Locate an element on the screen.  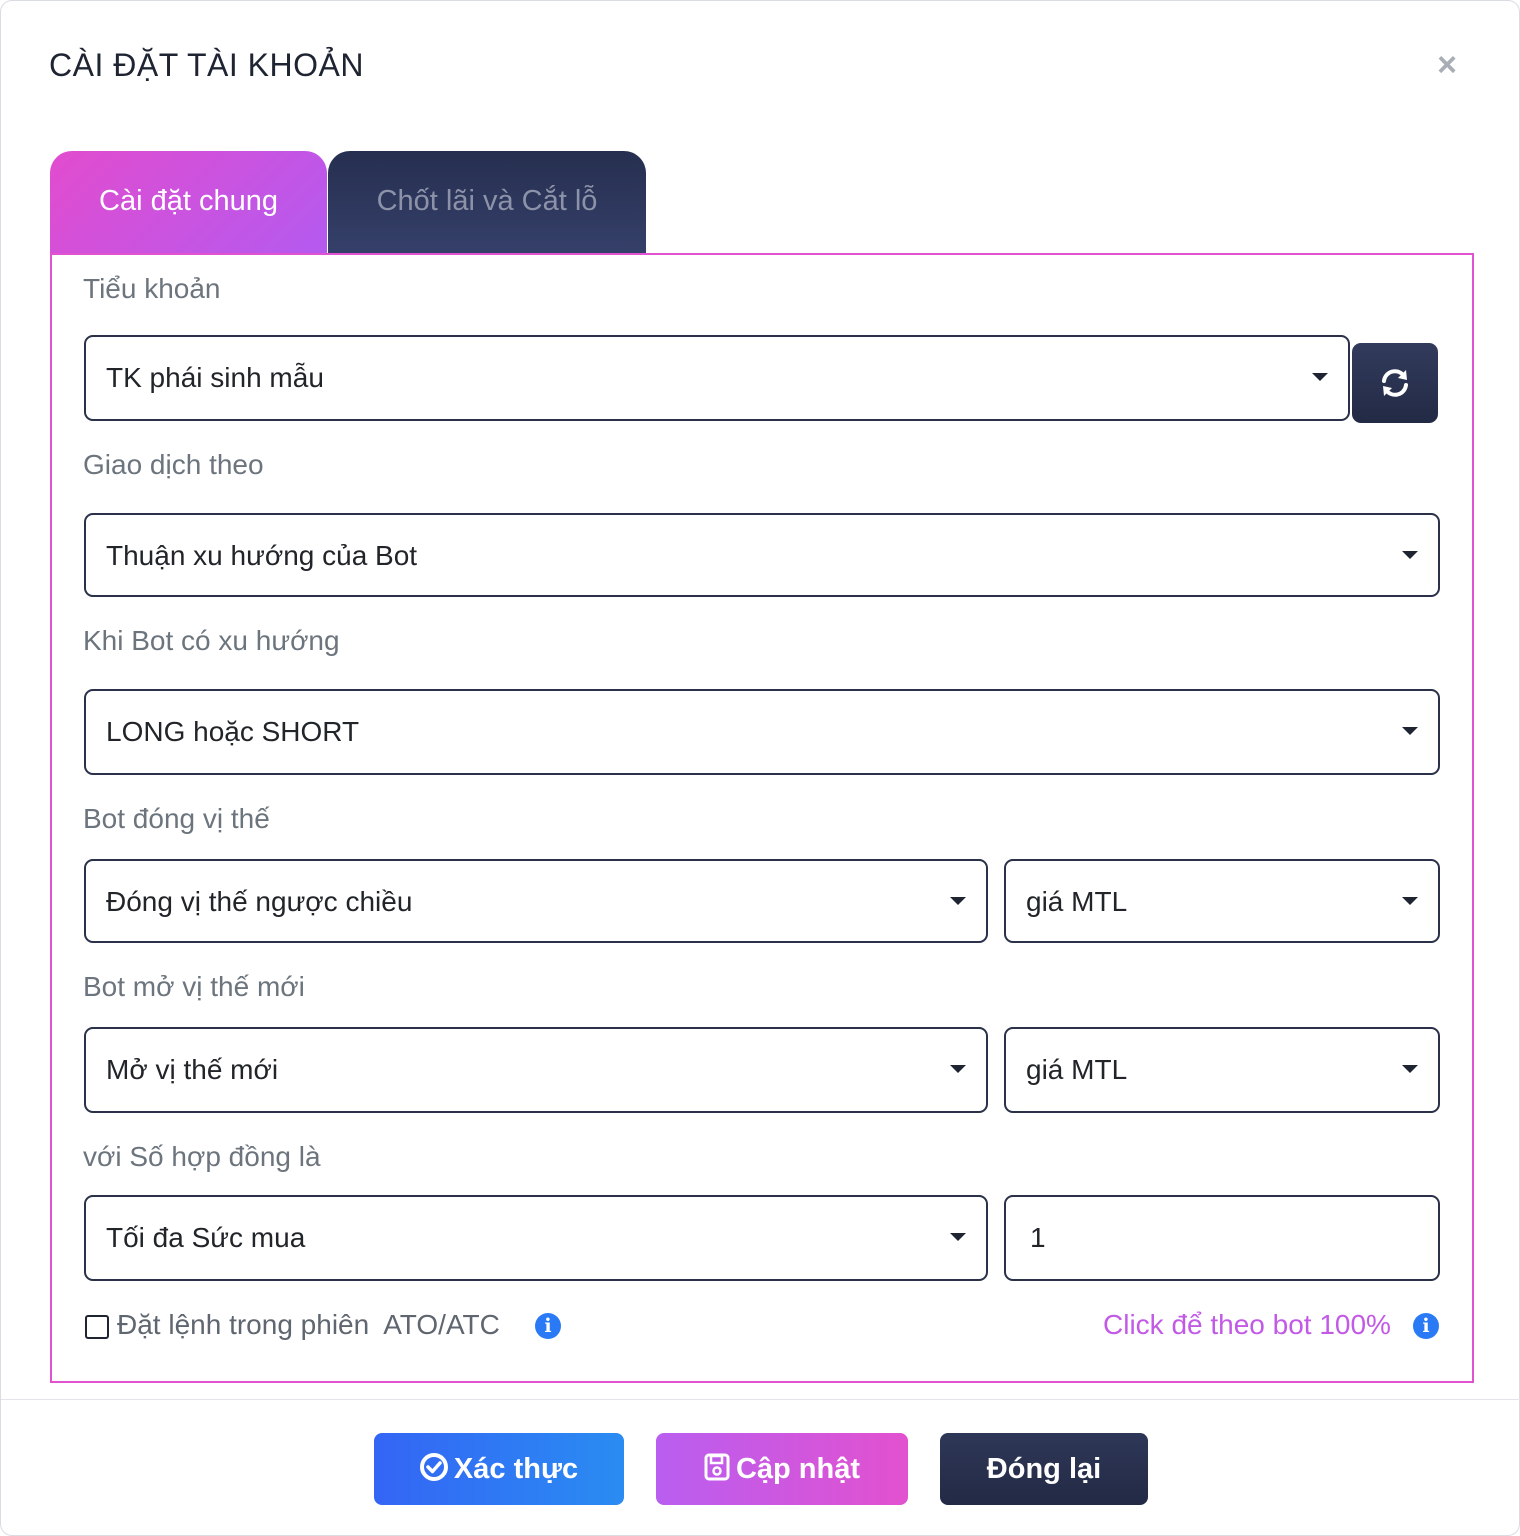
sub-account-select: TK phái sinh mẫu is located at coordinates (717, 378).